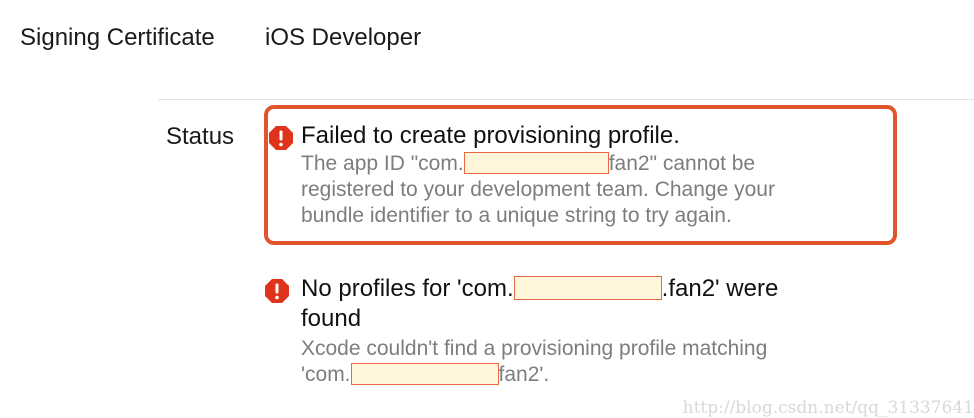  I want to click on error-title-text: found, so click(331, 318).